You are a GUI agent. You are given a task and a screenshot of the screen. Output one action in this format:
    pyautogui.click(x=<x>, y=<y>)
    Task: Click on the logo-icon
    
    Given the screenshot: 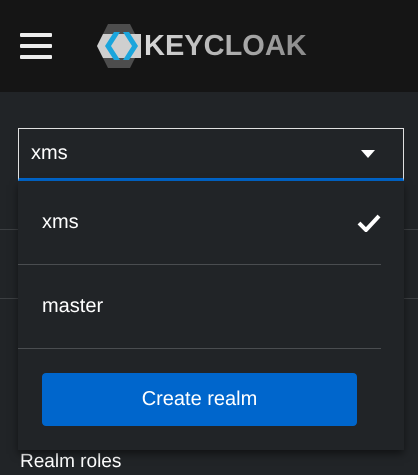 What is the action you would take?
    pyautogui.click(x=119, y=46)
    